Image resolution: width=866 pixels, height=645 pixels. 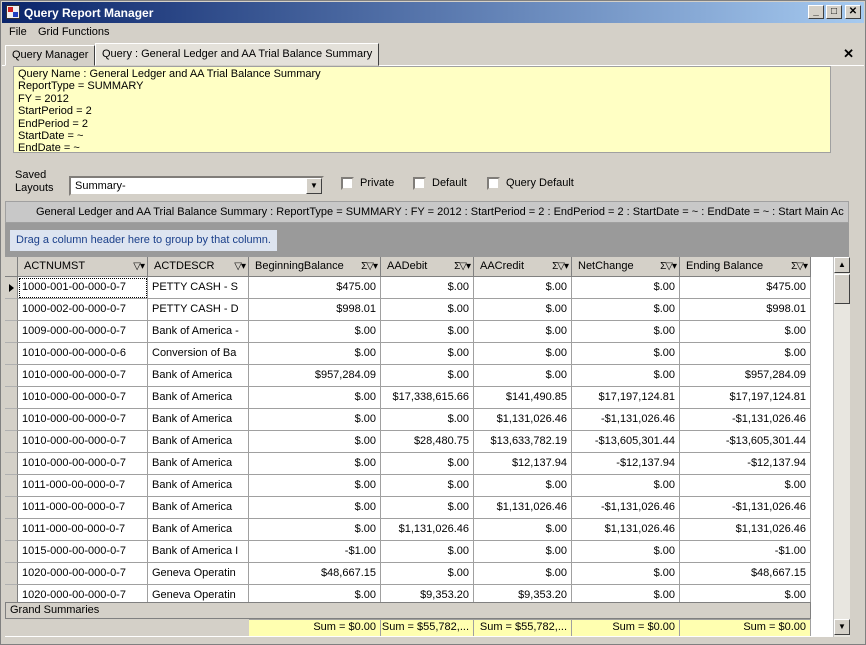 I want to click on cell-actdescr: Geneva Operatin, so click(x=198, y=574).